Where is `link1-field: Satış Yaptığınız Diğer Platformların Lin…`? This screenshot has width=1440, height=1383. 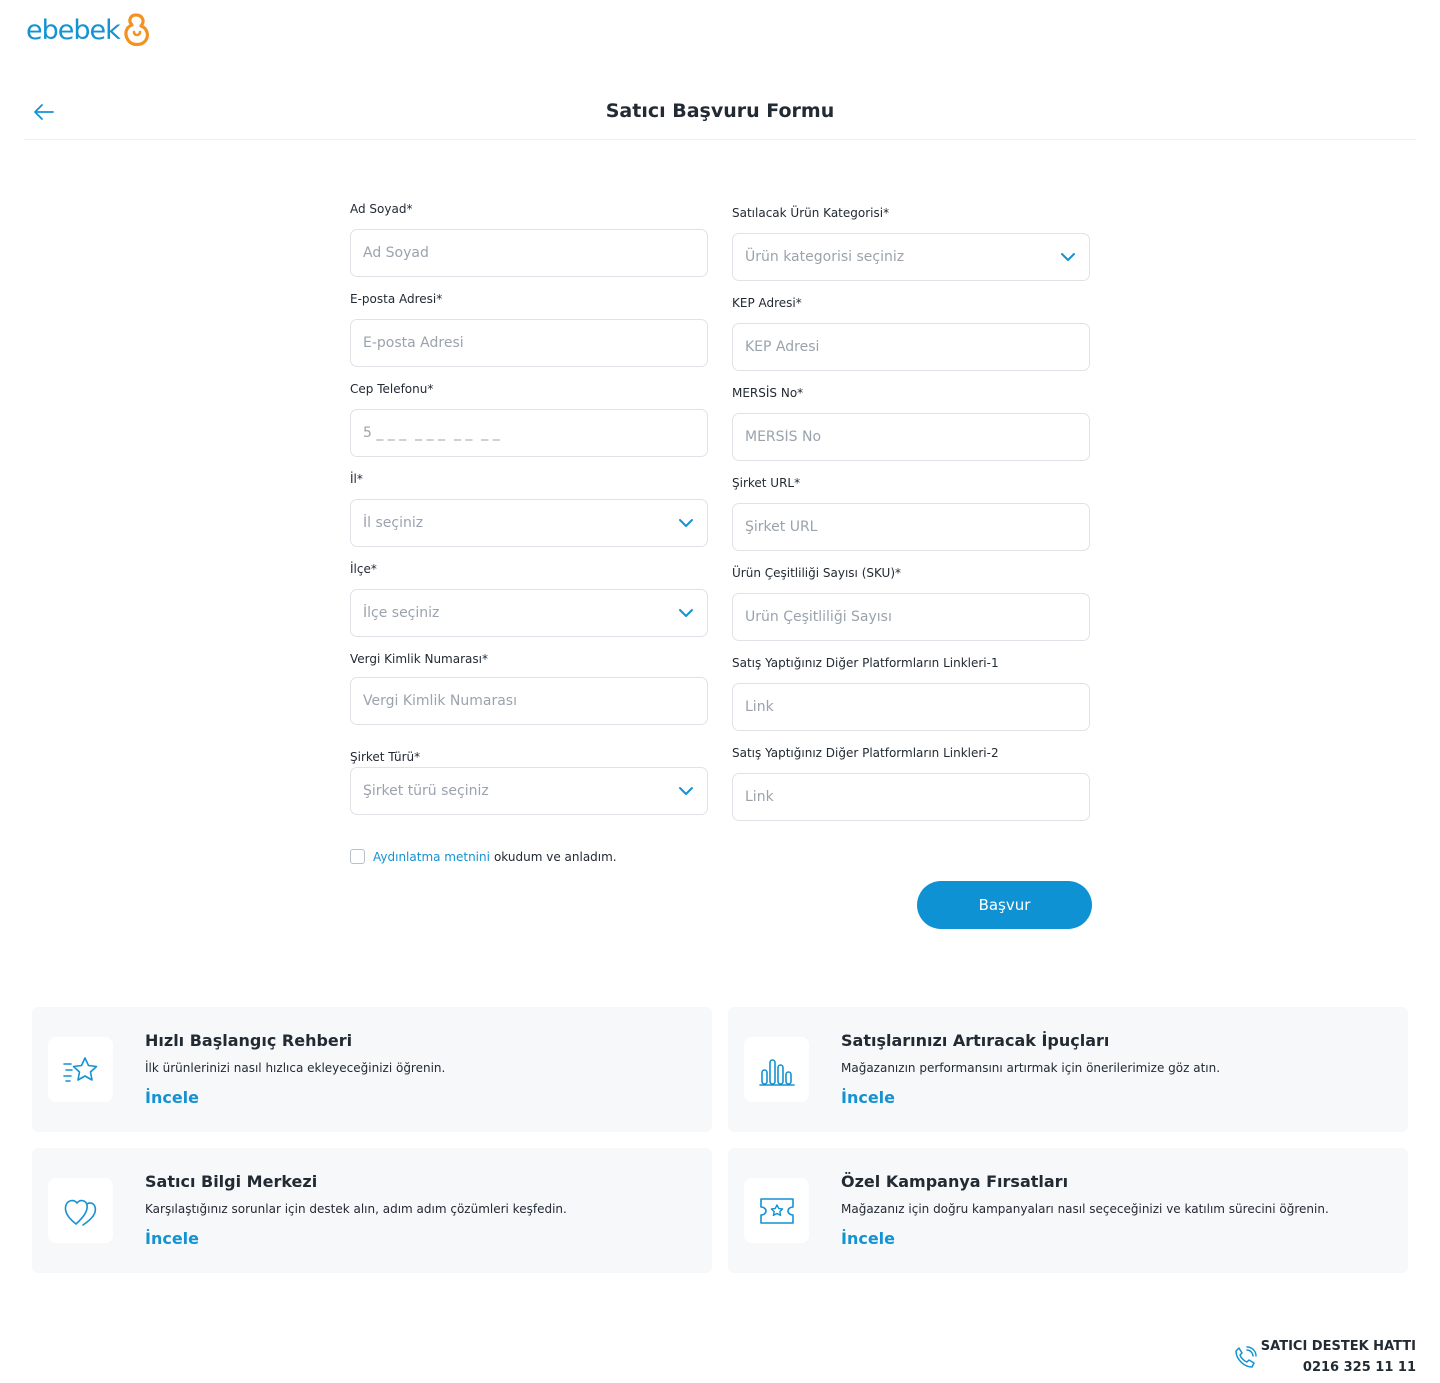 link1-field: Satış Yaptığınız Diğer Platformların Lin… is located at coordinates (911, 699).